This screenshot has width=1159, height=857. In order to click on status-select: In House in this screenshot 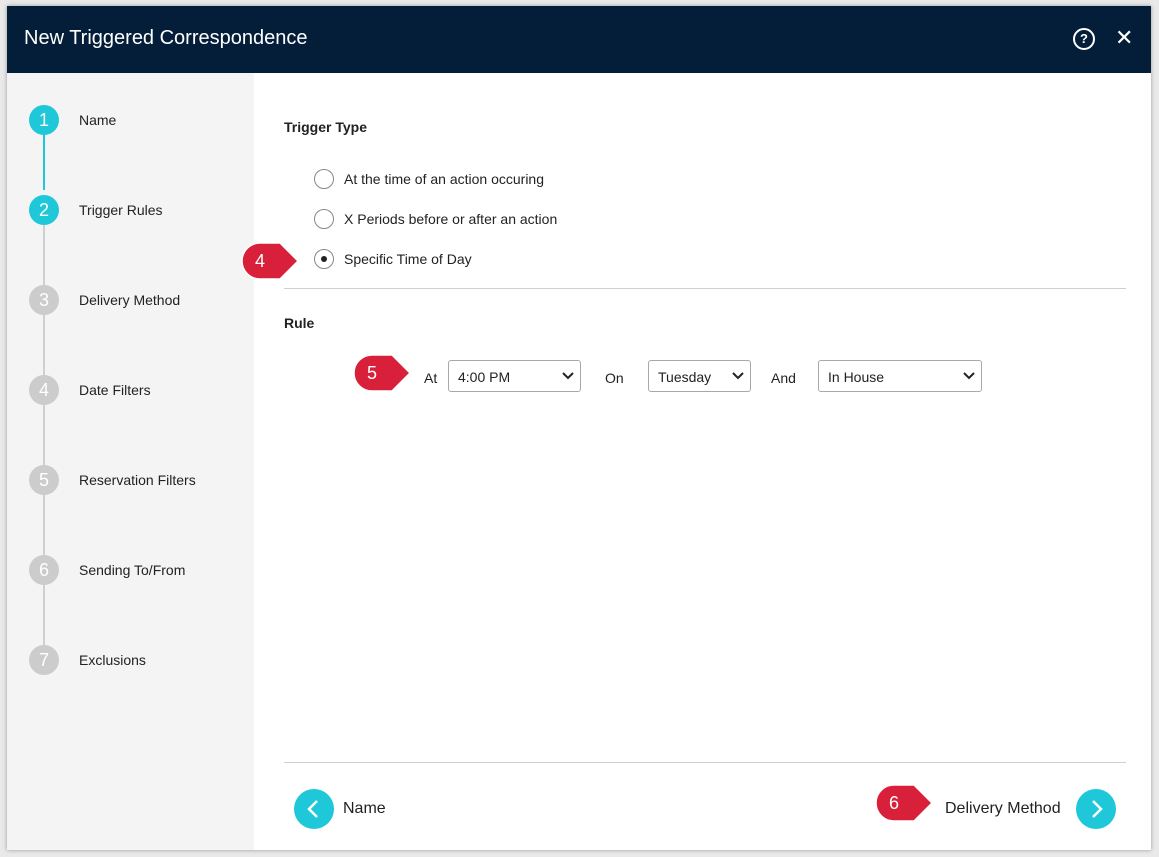, I will do `click(900, 376)`.